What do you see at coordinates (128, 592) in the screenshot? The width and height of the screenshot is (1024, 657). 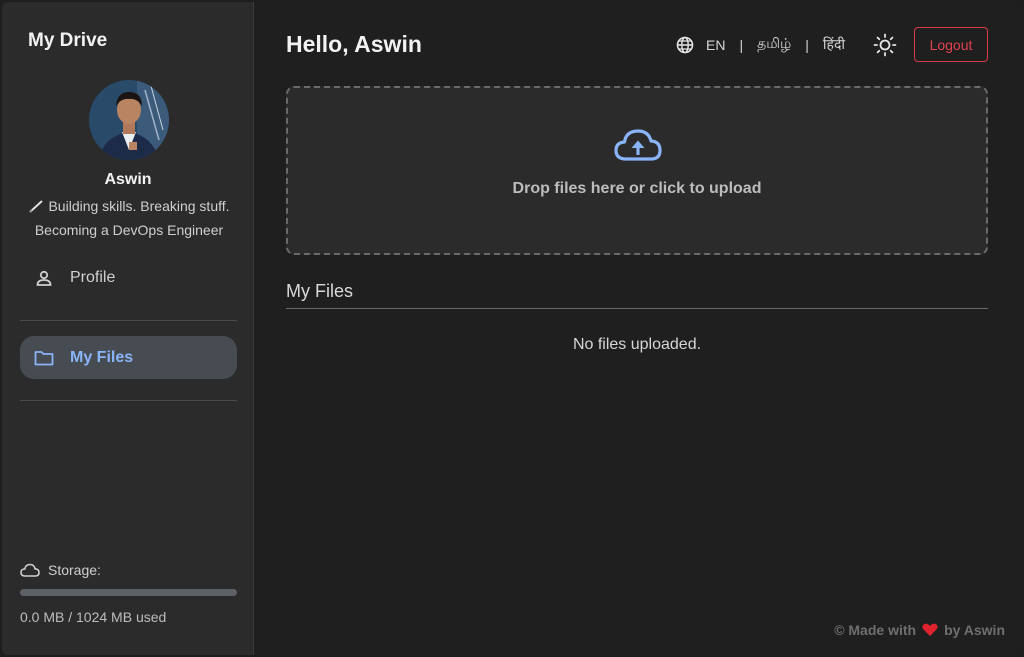 I see `storage-progress-bar` at bounding box center [128, 592].